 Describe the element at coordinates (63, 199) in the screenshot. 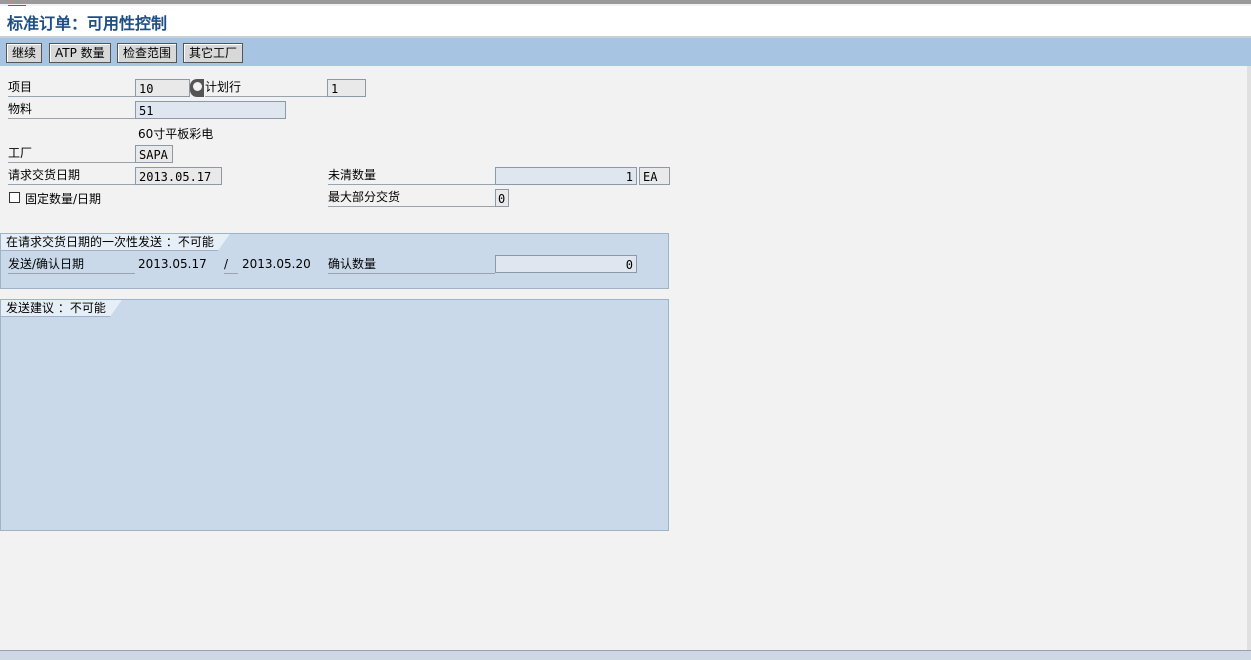

I see `fixed-qty-date-label: 固定数量/日期` at that location.